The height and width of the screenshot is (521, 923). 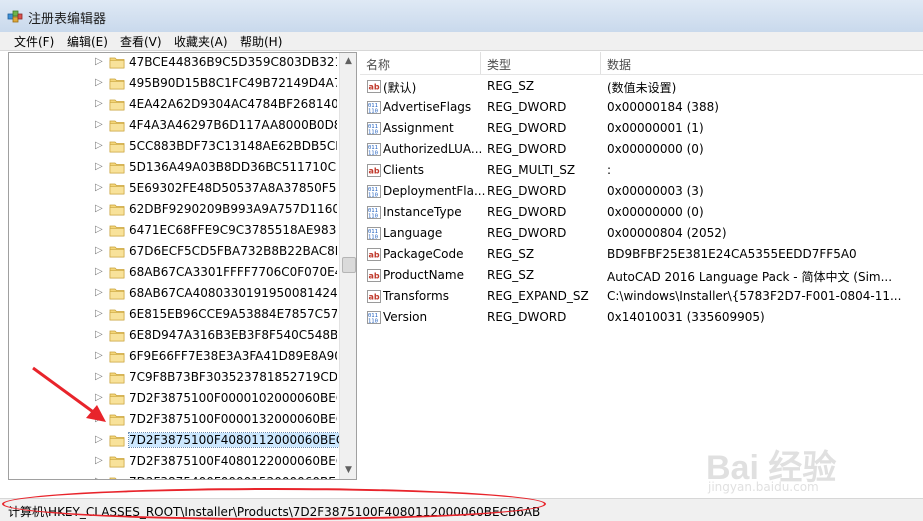 What do you see at coordinates (348, 61) in the screenshot?
I see `scroll-up-icon: ▲` at bounding box center [348, 61].